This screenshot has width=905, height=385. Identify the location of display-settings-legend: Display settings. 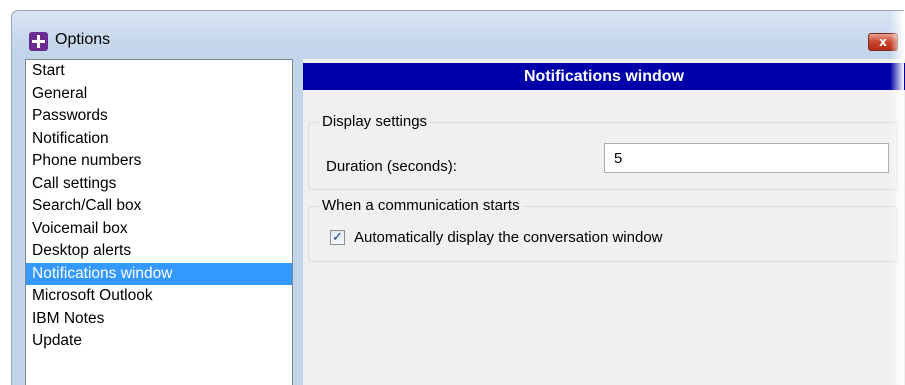
(375, 121).